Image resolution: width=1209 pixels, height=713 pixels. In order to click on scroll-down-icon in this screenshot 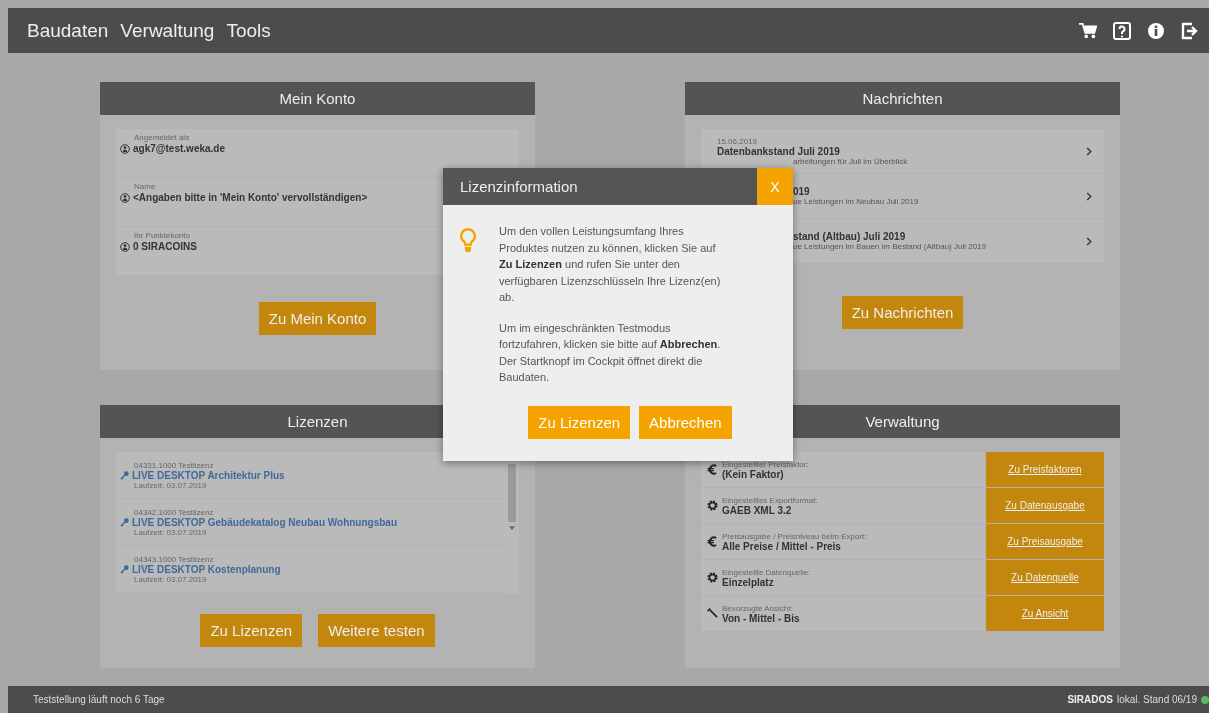, I will do `click(512, 528)`.